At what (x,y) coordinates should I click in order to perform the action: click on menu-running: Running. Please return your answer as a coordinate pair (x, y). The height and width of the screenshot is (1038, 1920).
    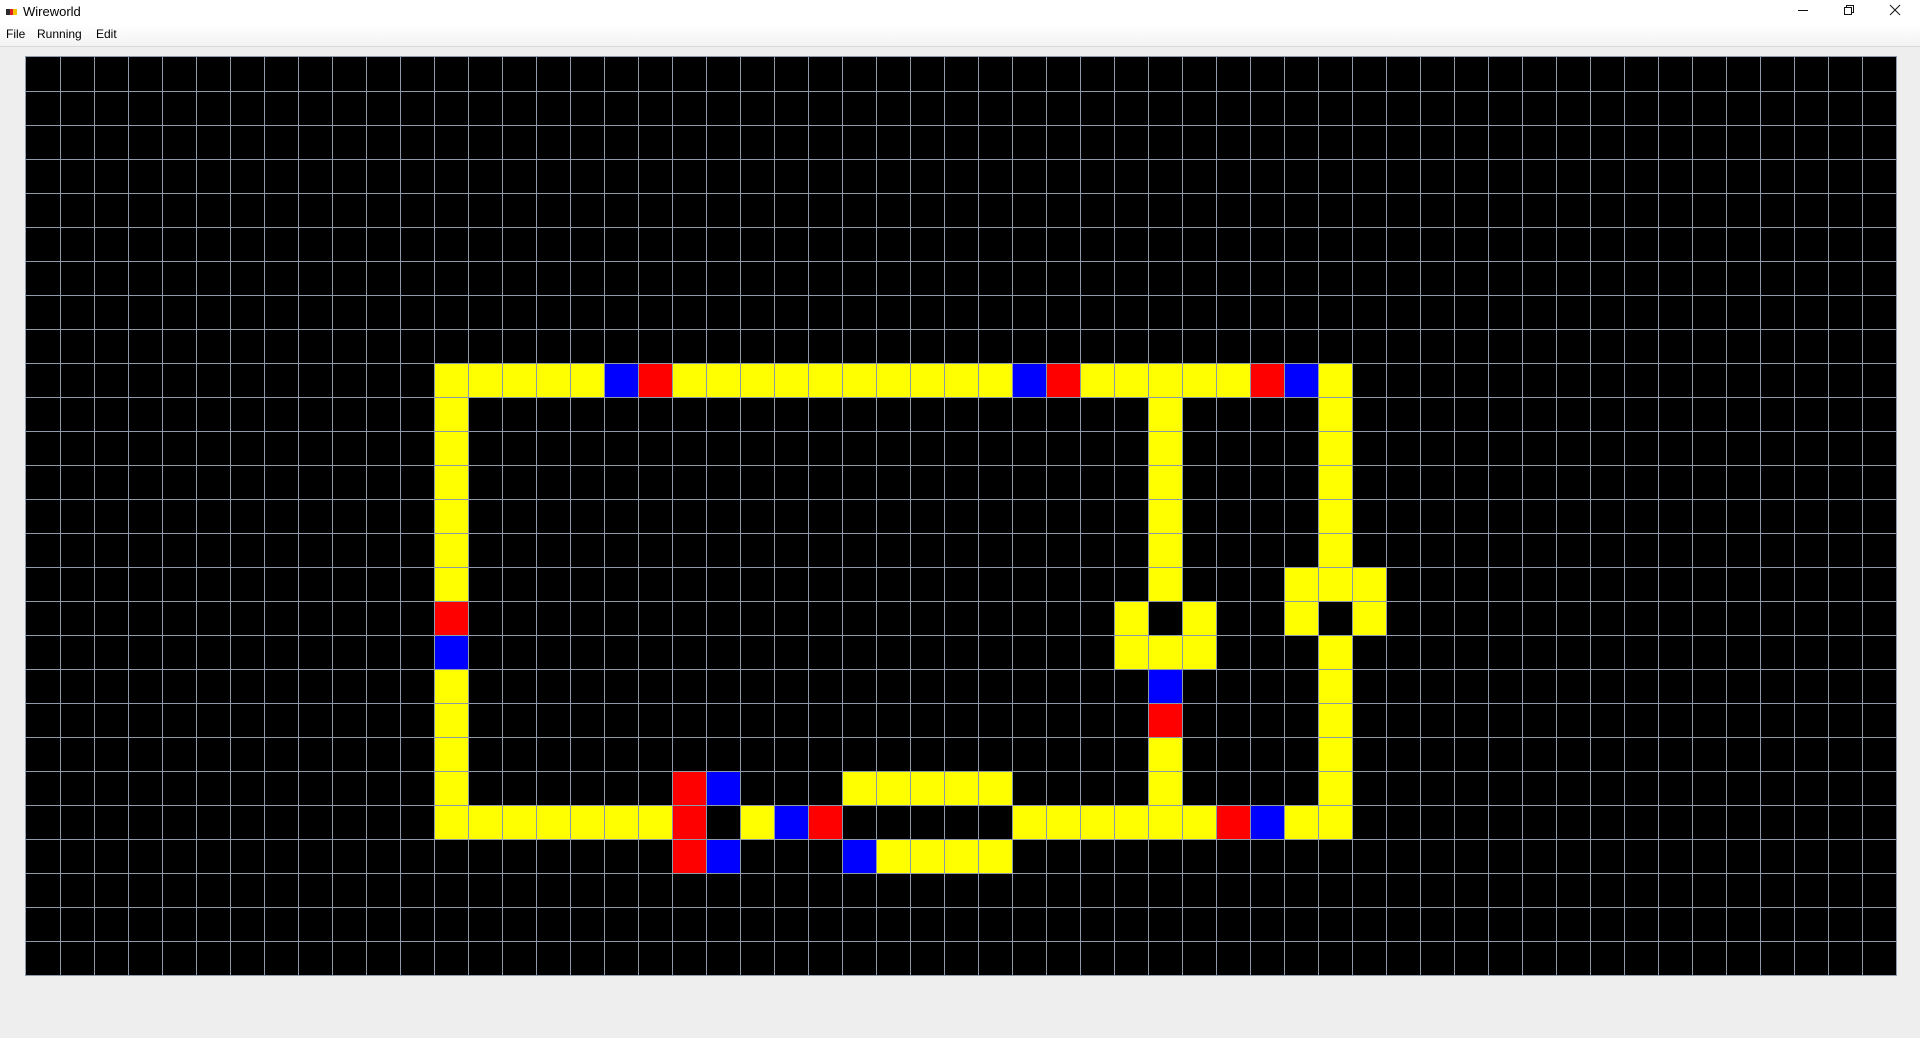
    Looking at the image, I should click on (59, 34).